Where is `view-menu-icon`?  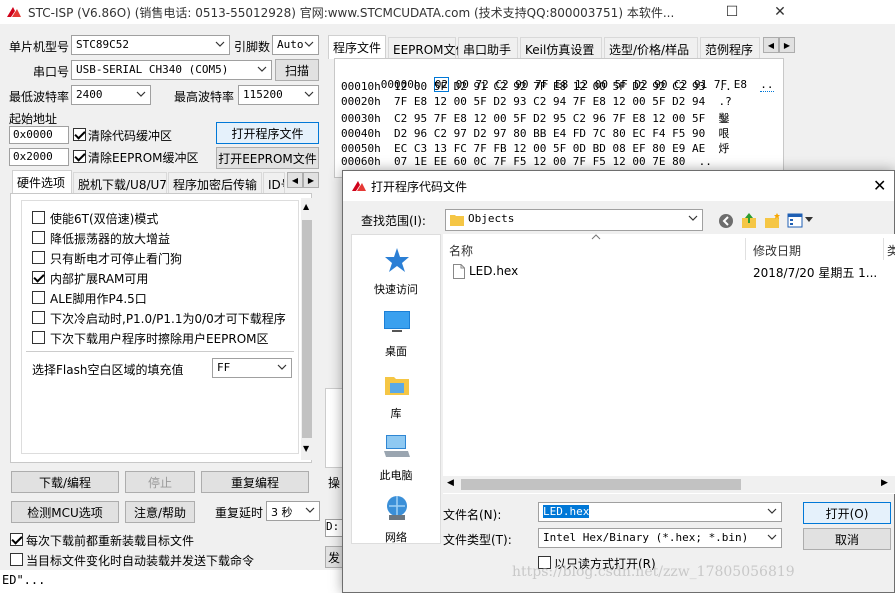
view-menu-icon is located at coordinates (795, 220).